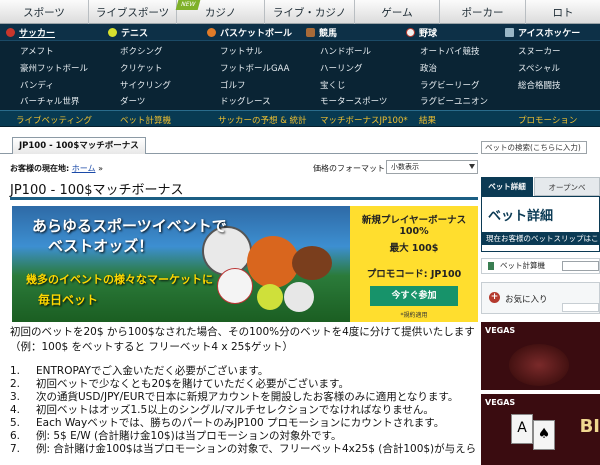 Image resolution: width=600 pixels, height=465 pixels. What do you see at coordinates (112, 32) in the screenshot?
I see `tennis-ball-icon` at bounding box center [112, 32].